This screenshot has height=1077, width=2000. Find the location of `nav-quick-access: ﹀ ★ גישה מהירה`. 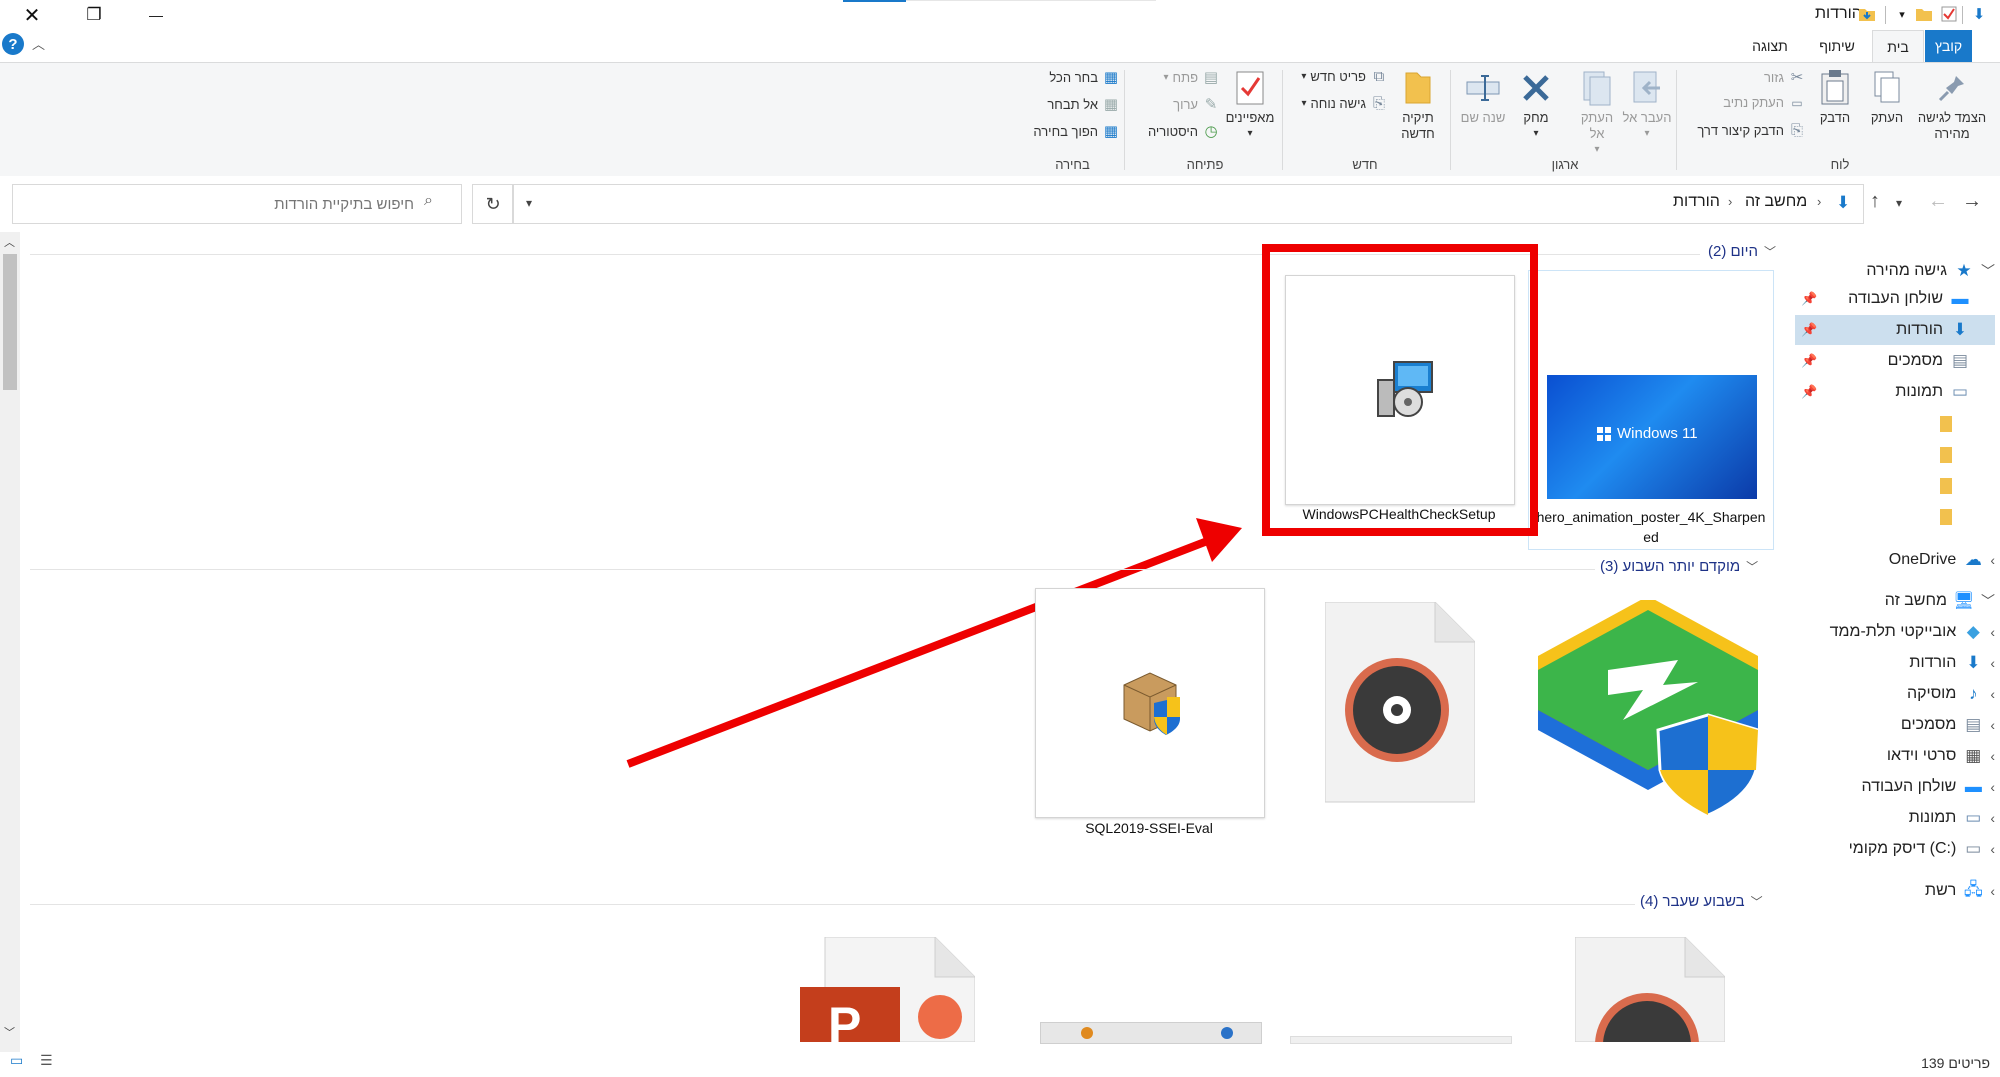

nav-quick-access: ﹀ ★ גישה מהירה is located at coordinates (1895, 271).